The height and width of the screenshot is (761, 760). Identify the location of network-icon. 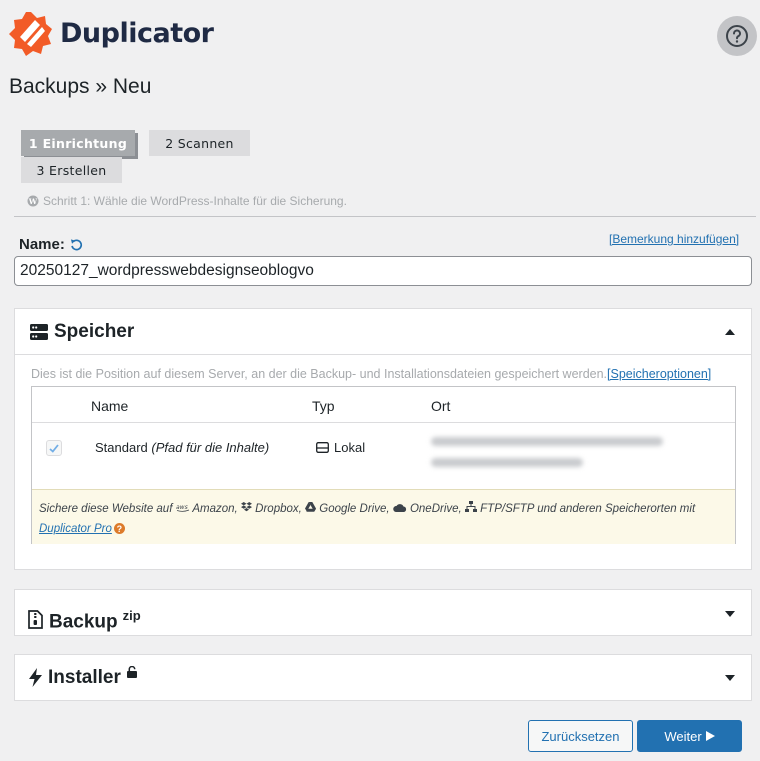
(470, 506).